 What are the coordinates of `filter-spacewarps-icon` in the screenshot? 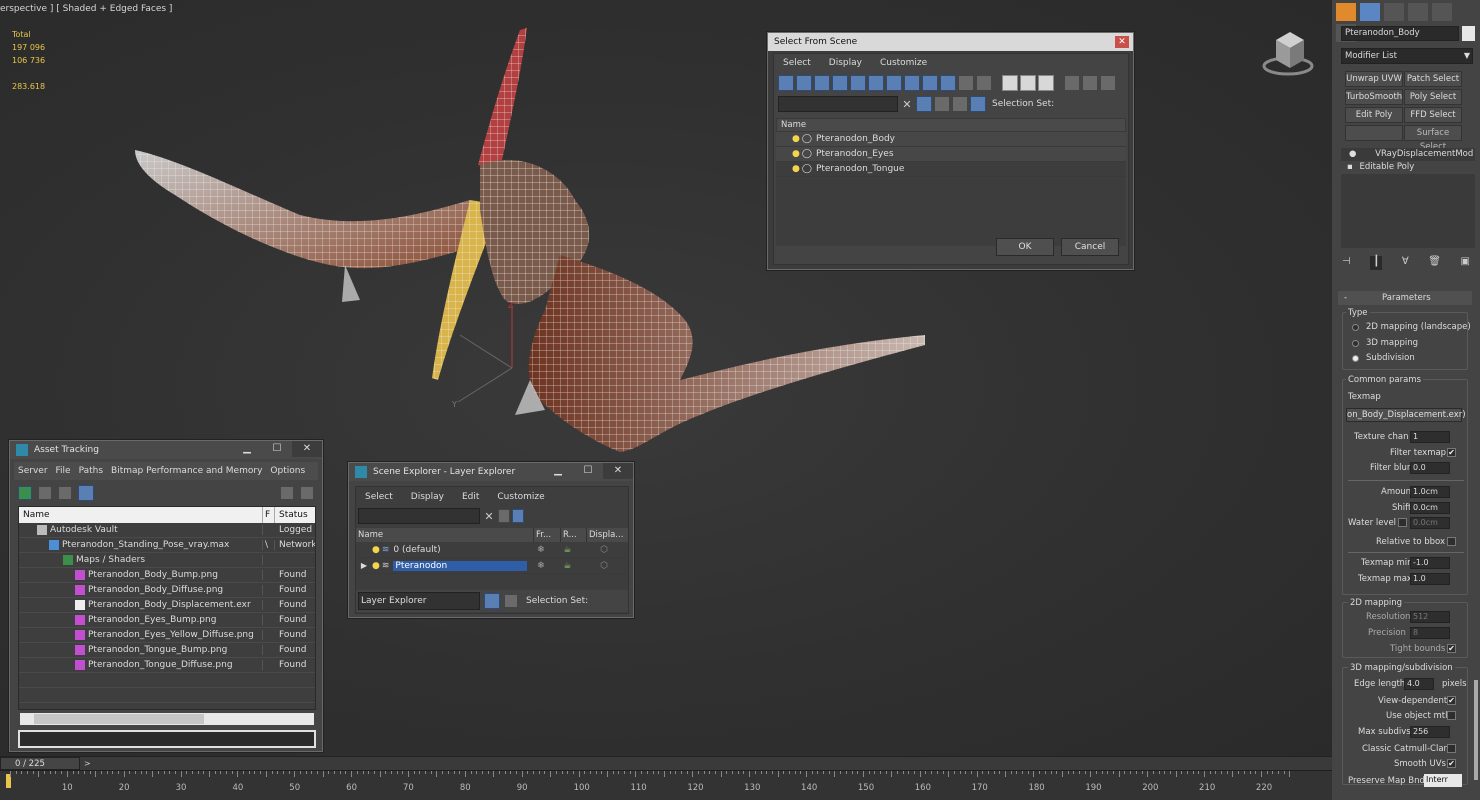 It's located at (876, 83).